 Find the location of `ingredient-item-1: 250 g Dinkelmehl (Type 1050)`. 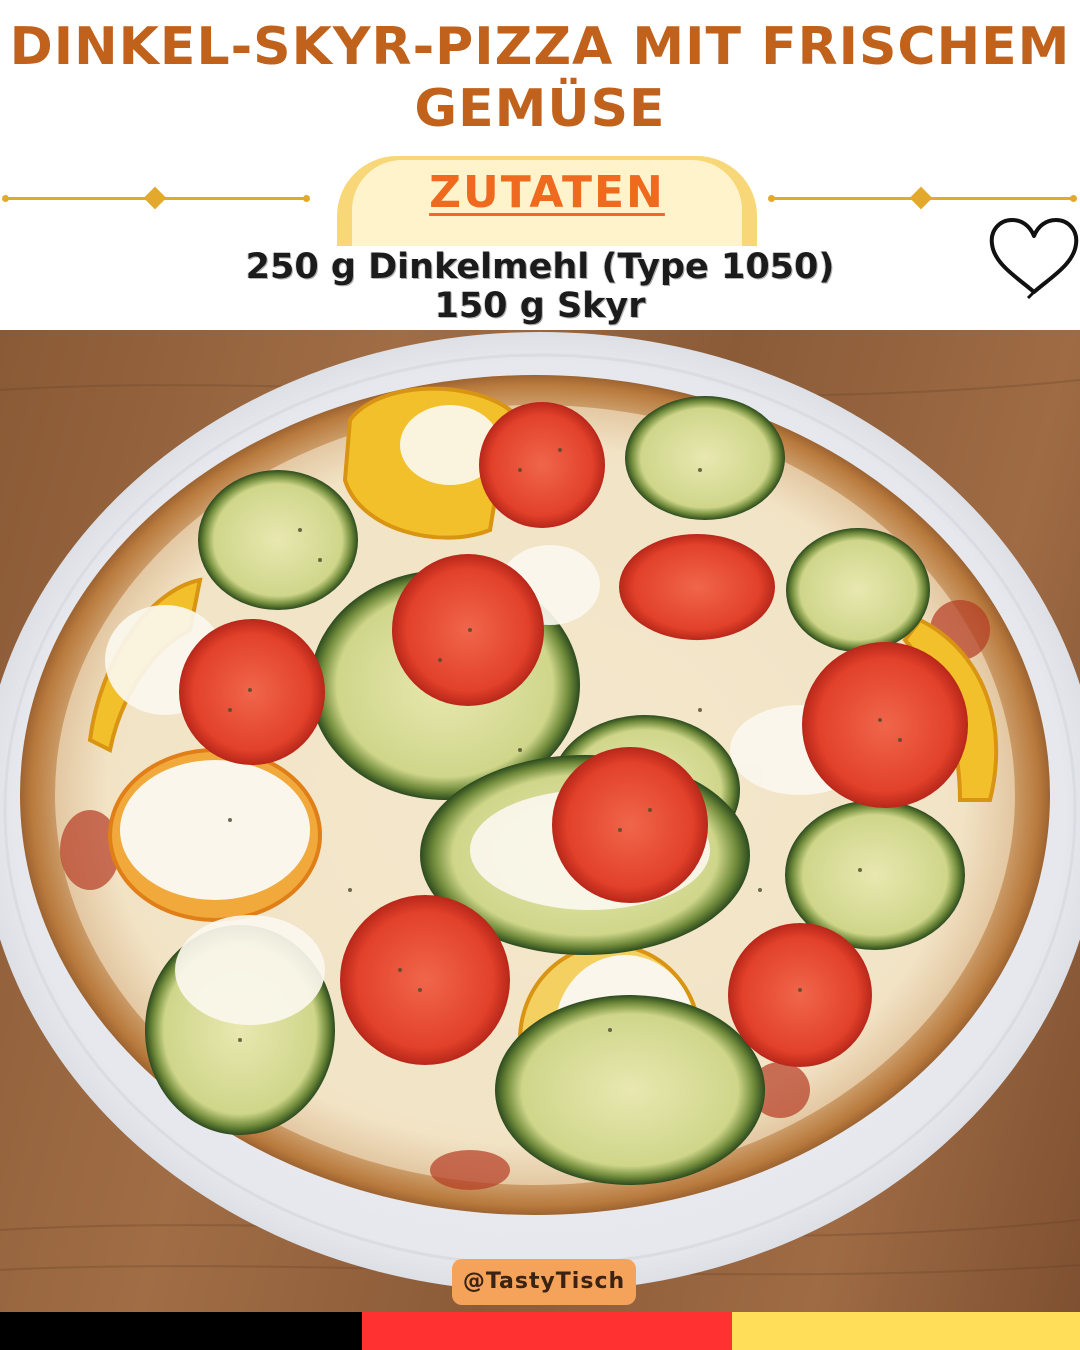

ingredient-item-1: 250 g Dinkelmehl (Type 1050) is located at coordinates (540, 267).